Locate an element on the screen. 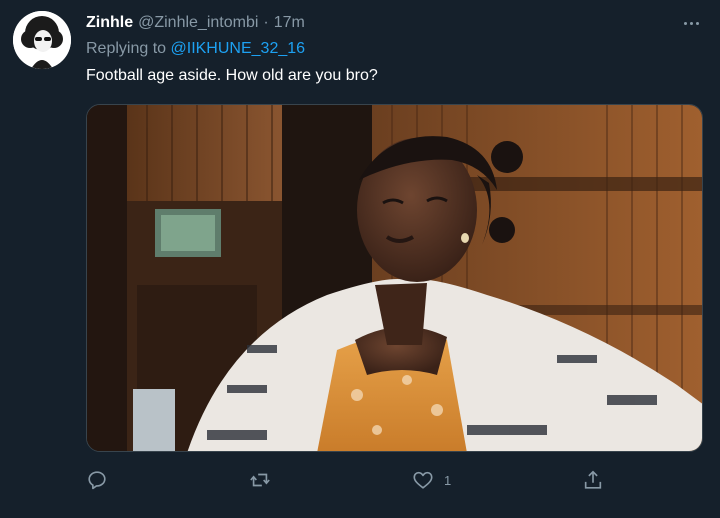  avatar-illustration is located at coordinates (42, 40).